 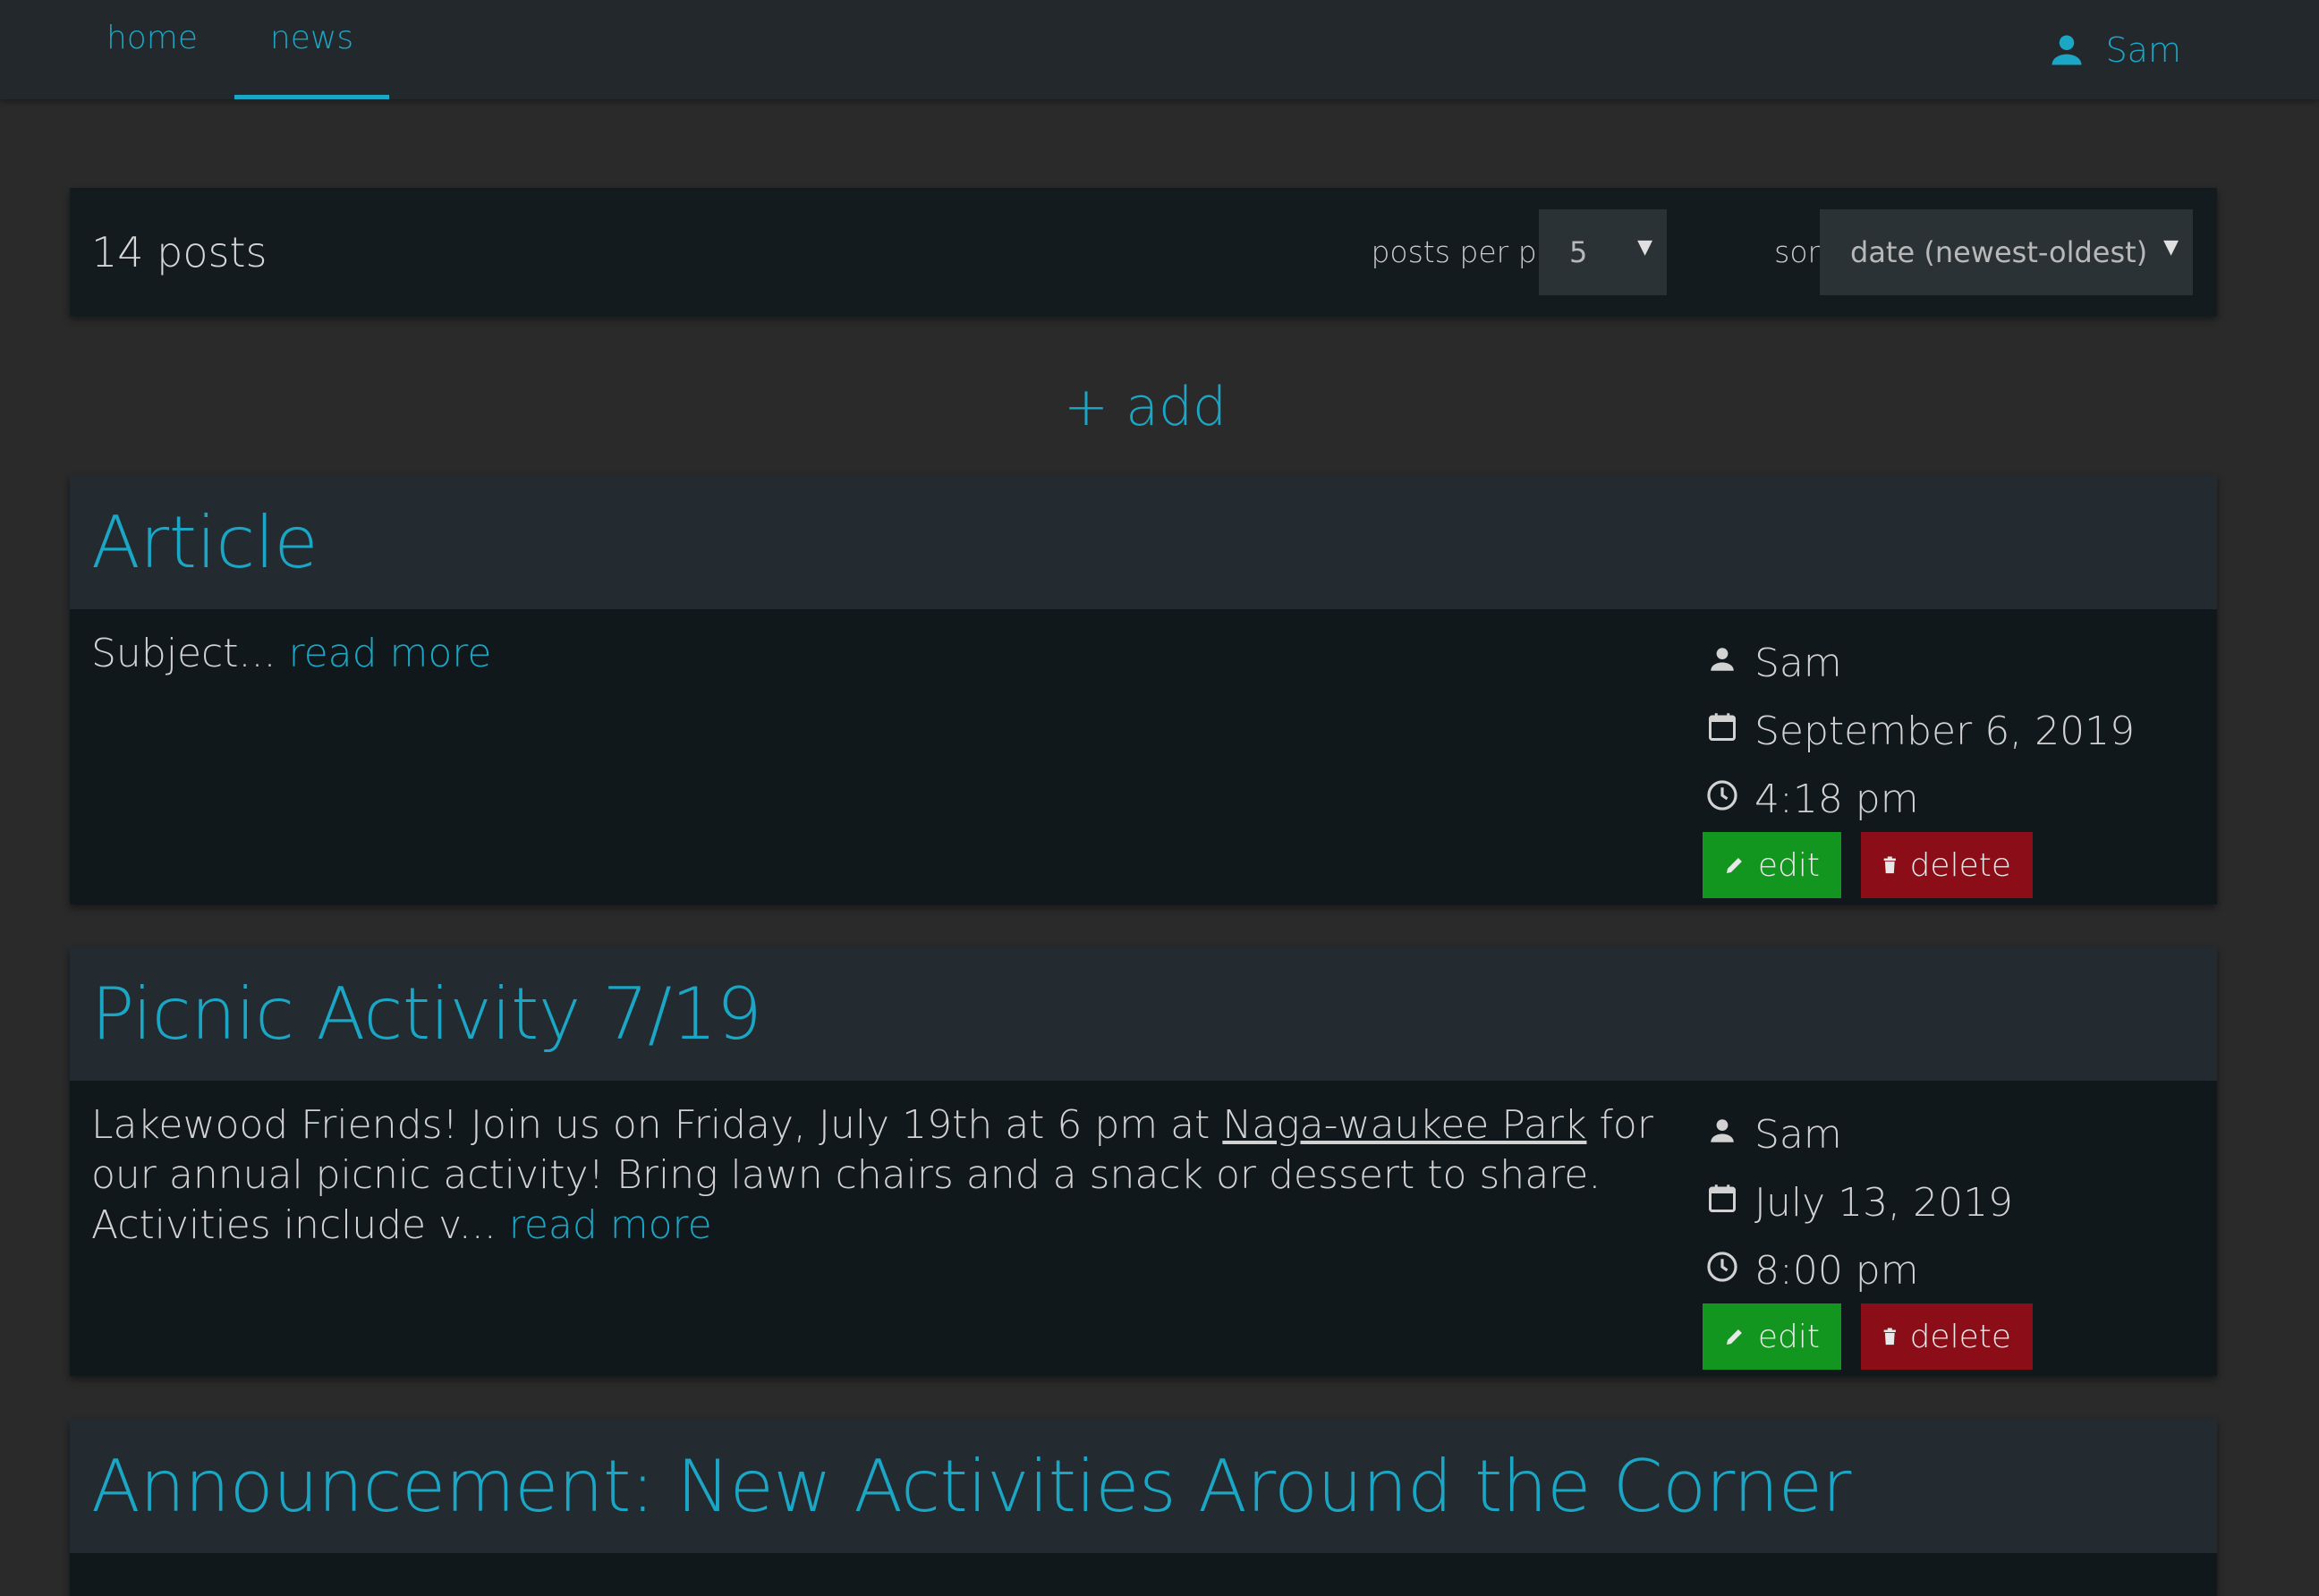 I want to click on post-date: July 13, 2019, so click(x=1954, y=1202).